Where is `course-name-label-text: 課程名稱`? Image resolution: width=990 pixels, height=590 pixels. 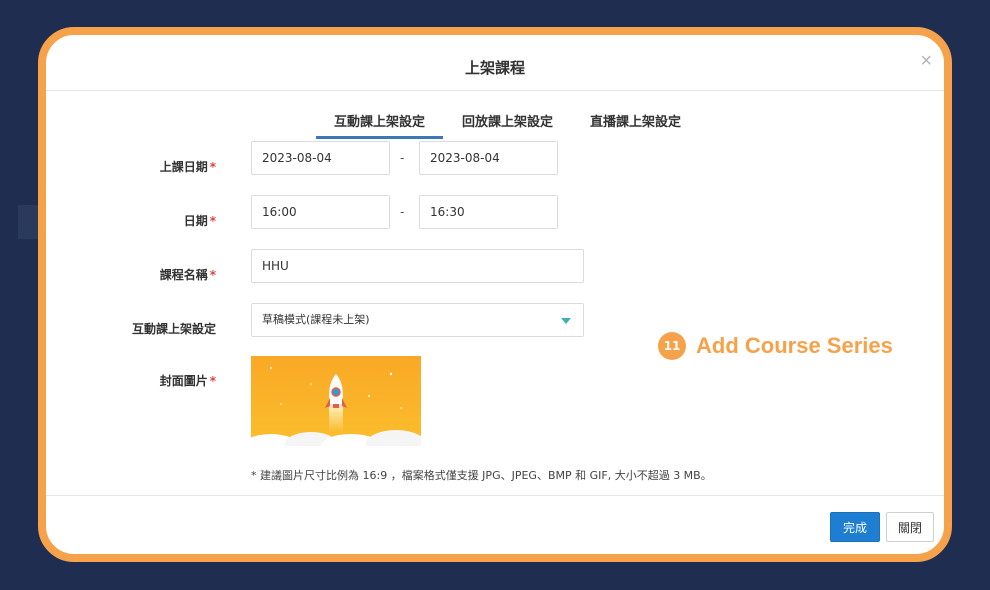
course-name-label-text: 課程名稱 is located at coordinates (183, 275).